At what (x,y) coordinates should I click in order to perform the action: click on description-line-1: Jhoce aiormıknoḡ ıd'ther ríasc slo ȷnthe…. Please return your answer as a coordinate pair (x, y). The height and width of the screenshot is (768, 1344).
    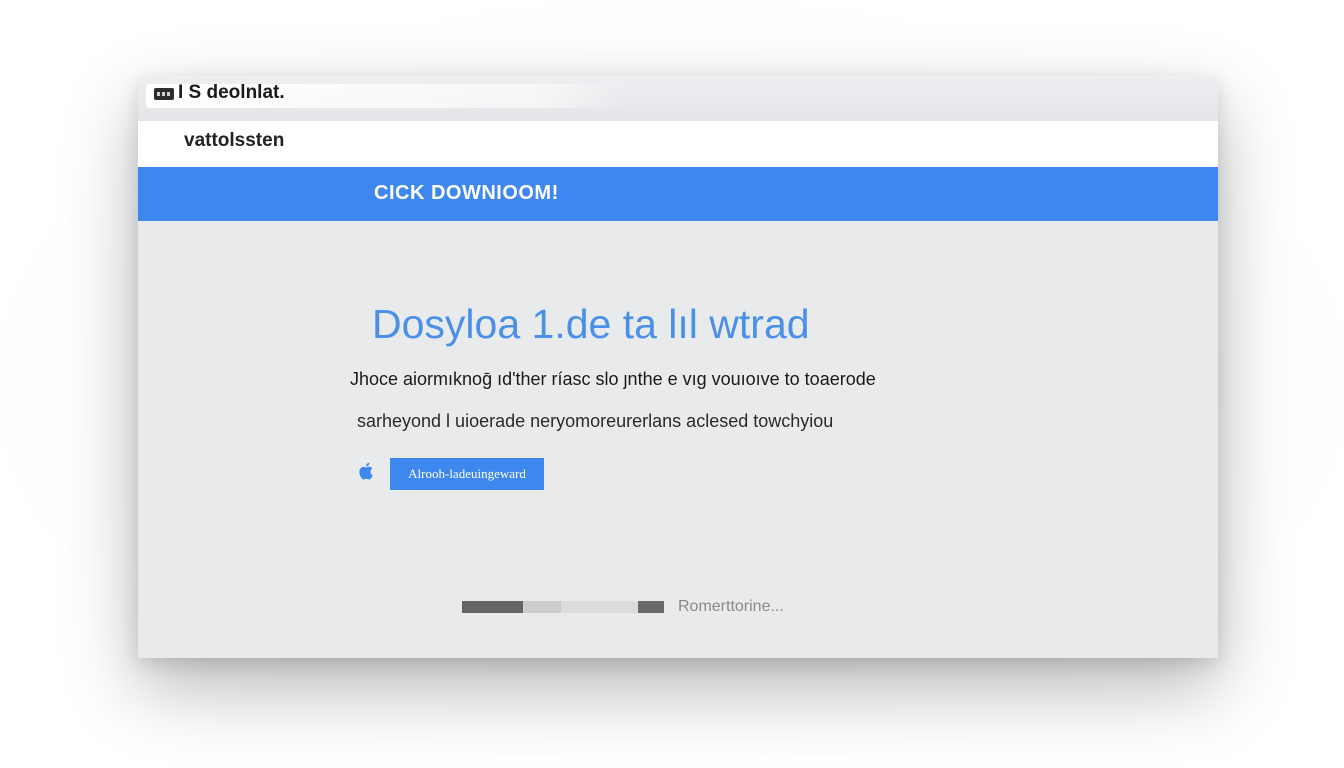
    Looking at the image, I should click on (613, 379).